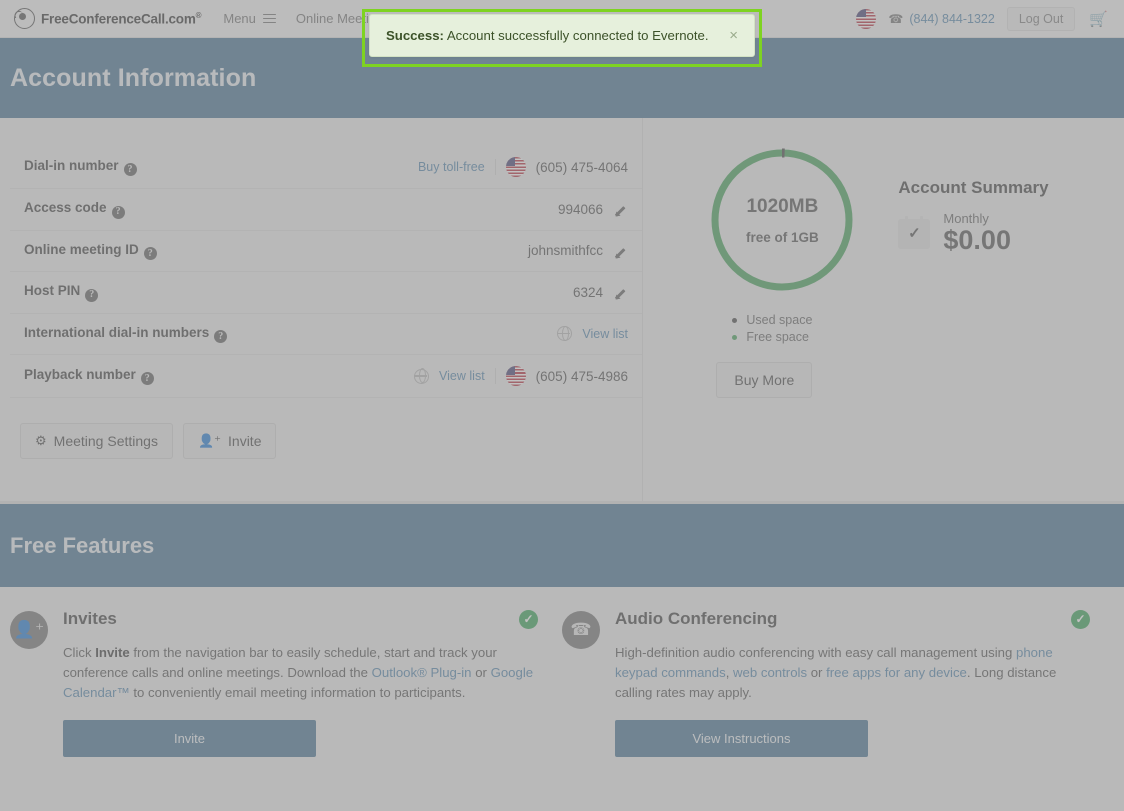 This screenshot has height=811, width=1124. I want to click on navbar-right-group: ☎ (844) 844-1322 Log Out 🛒, so click(983, 18).